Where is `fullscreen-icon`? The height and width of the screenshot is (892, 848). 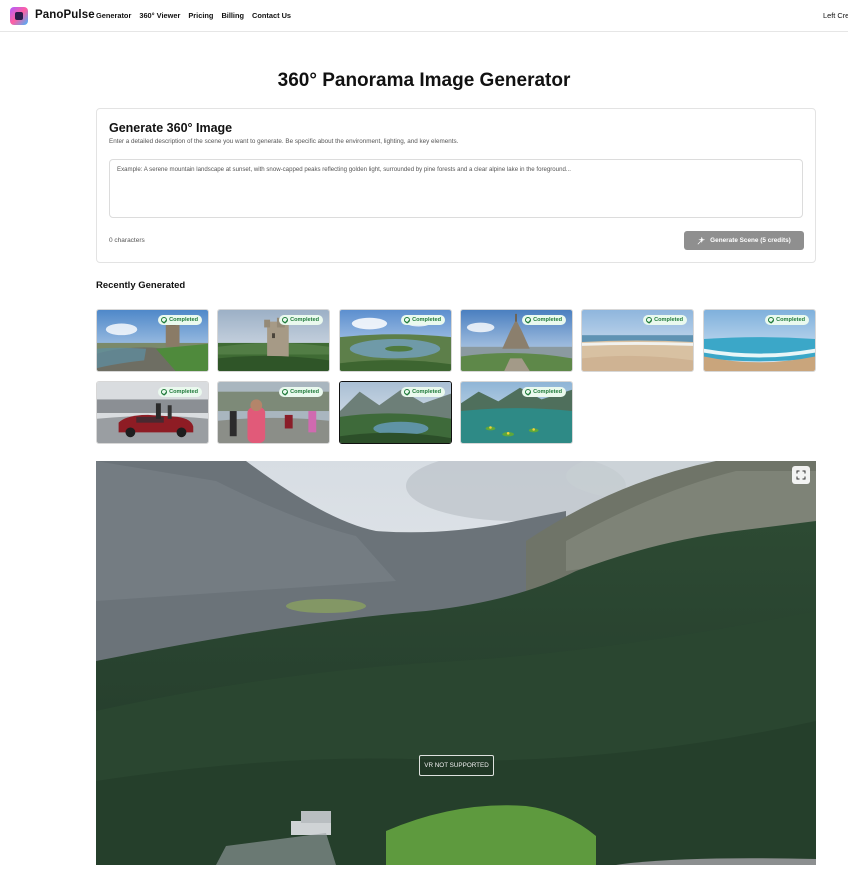 fullscreen-icon is located at coordinates (801, 475).